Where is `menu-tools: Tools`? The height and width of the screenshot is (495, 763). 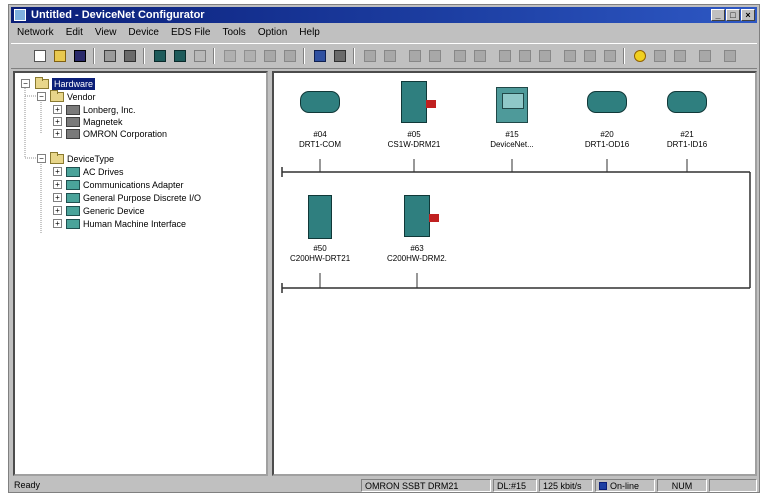
menu-tools: Tools is located at coordinates (233, 33).